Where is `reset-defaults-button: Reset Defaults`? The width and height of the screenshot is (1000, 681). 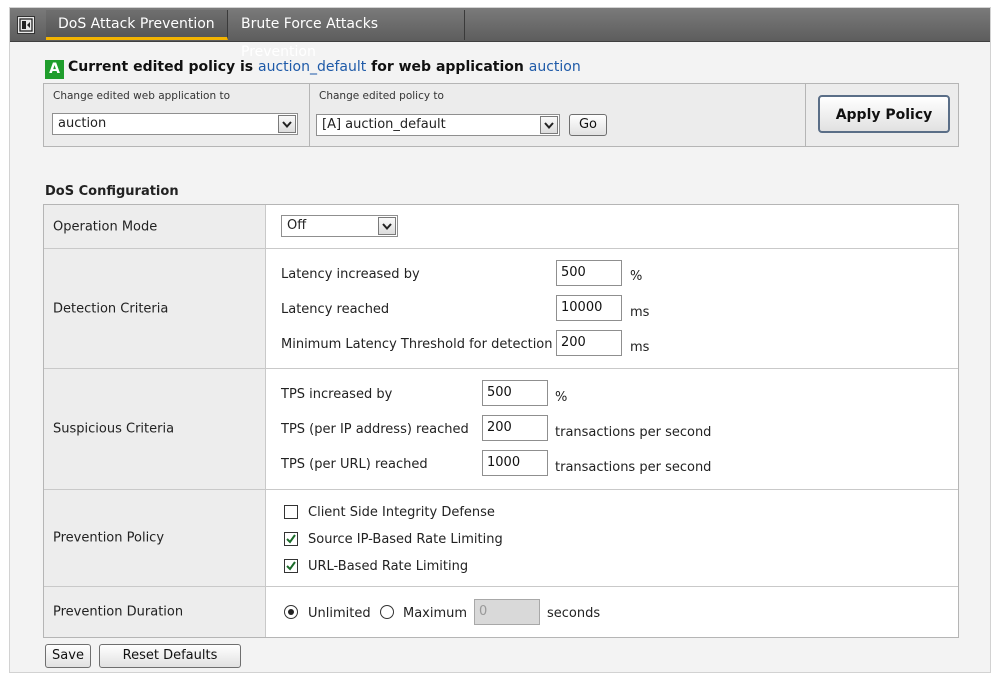
reset-defaults-button: Reset Defaults is located at coordinates (170, 656).